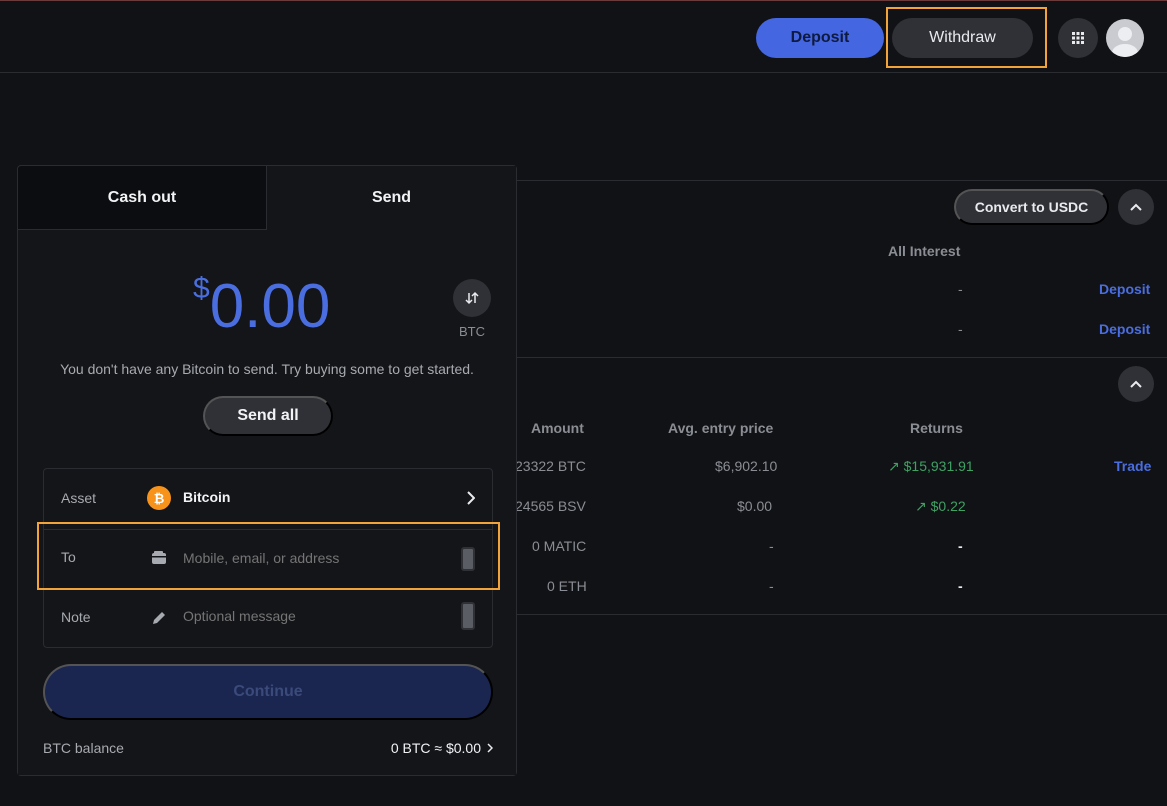  I want to click on send-all-button: Send all, so click(268, 416).